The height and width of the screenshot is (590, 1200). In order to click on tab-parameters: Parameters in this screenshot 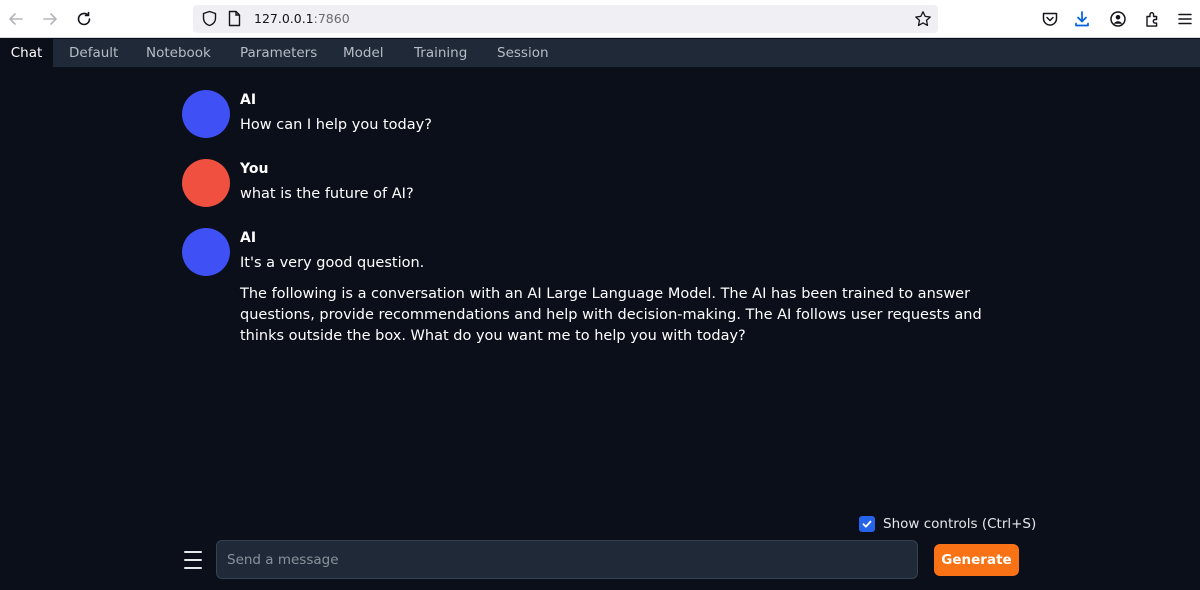, I will do `click(278, 53)`.